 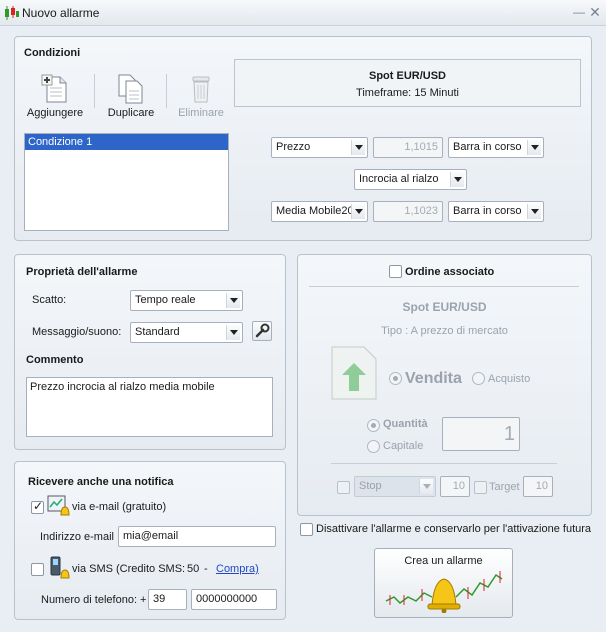 I want to click on checkmark-icon: ✓, so click(x=38, y=506).